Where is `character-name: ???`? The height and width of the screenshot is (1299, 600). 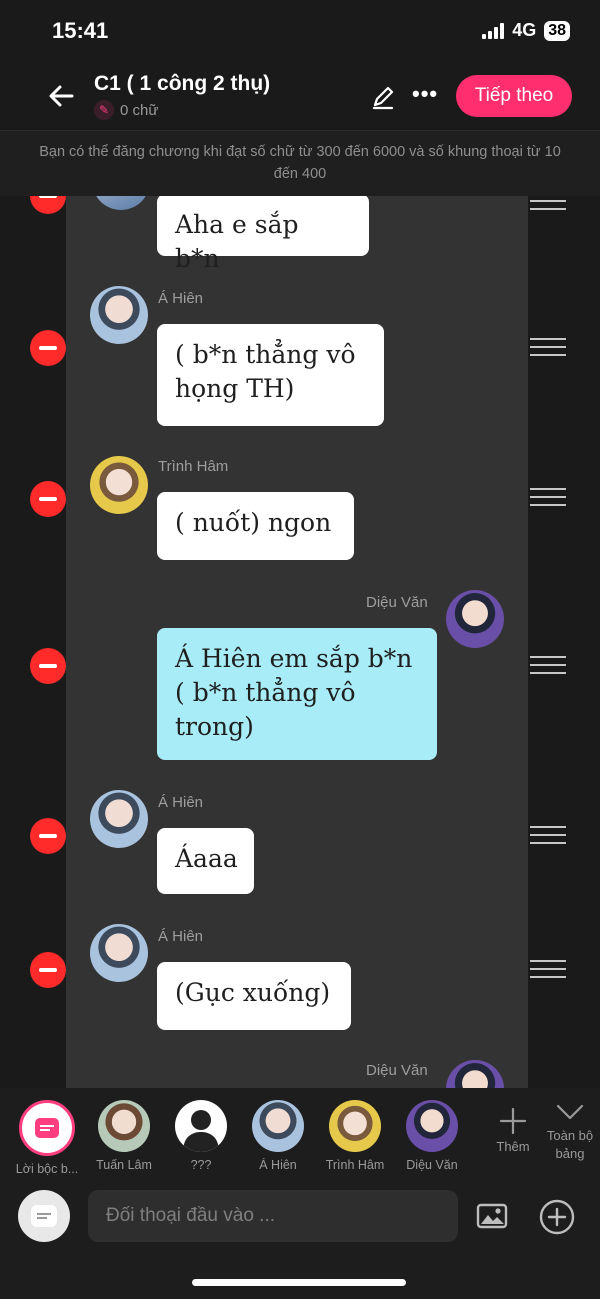 character-name: ??? is located at coordinates (201, 1165).